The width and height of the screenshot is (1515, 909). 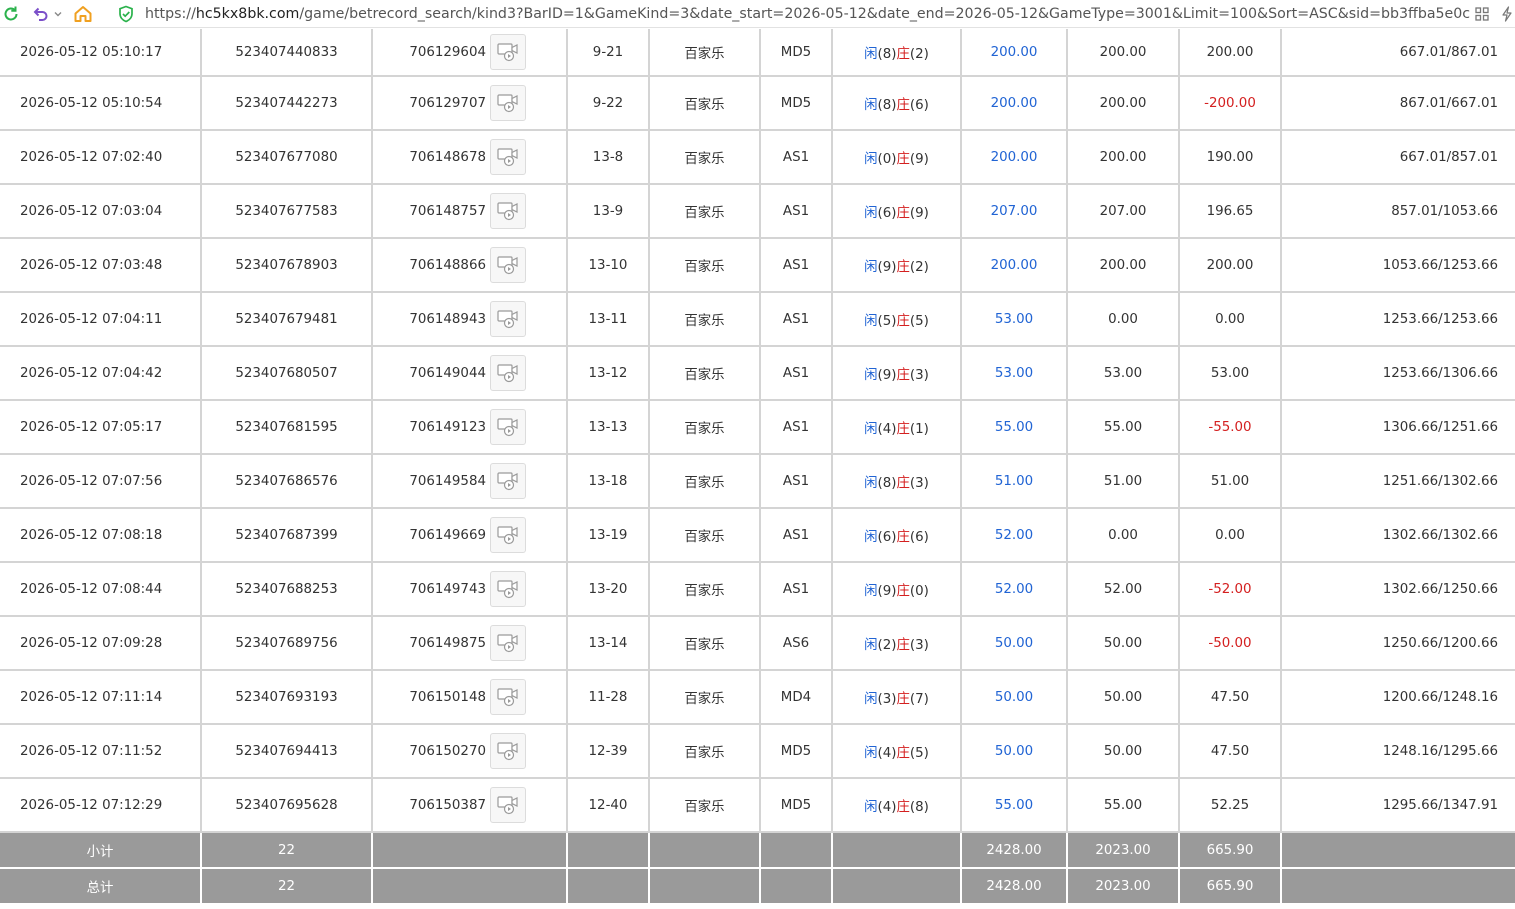 What do you see at coordinates (608, 211) in the screenshot?
I see `round-number: 13-9` at bounding box center [608, 211].